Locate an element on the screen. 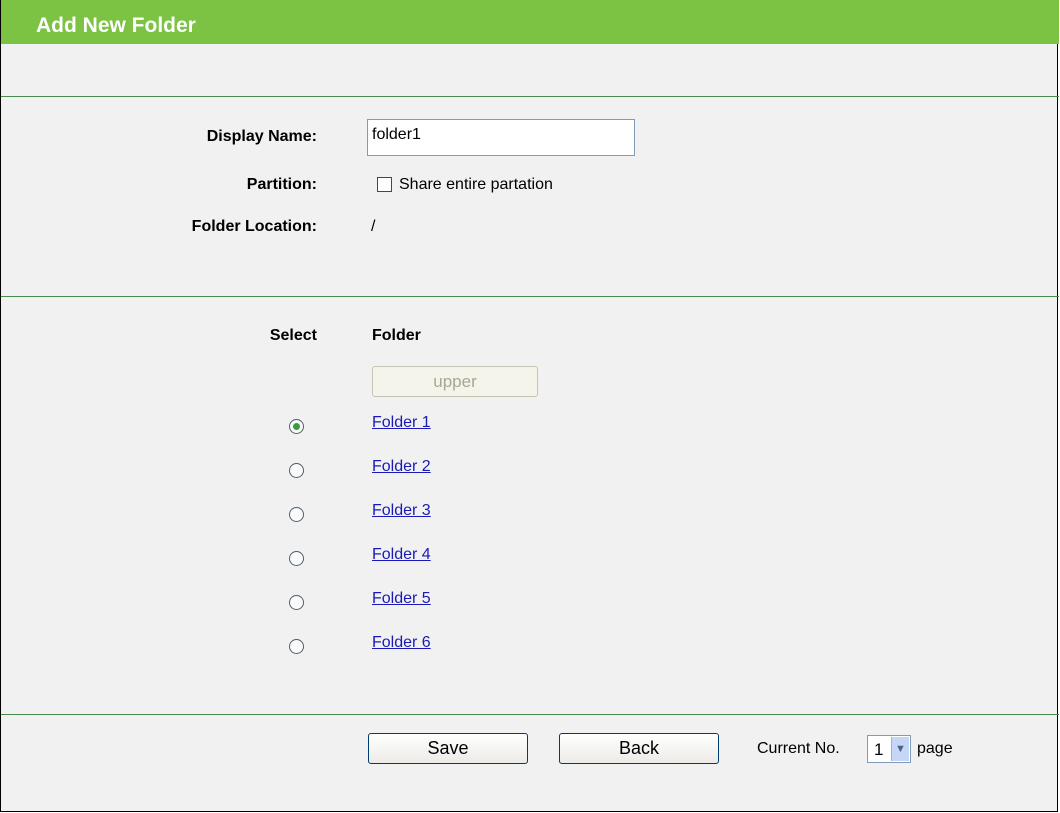 This screenshot has width=1060, height=813. folder-link: Folder 4 is located at coordinates (401, 555).